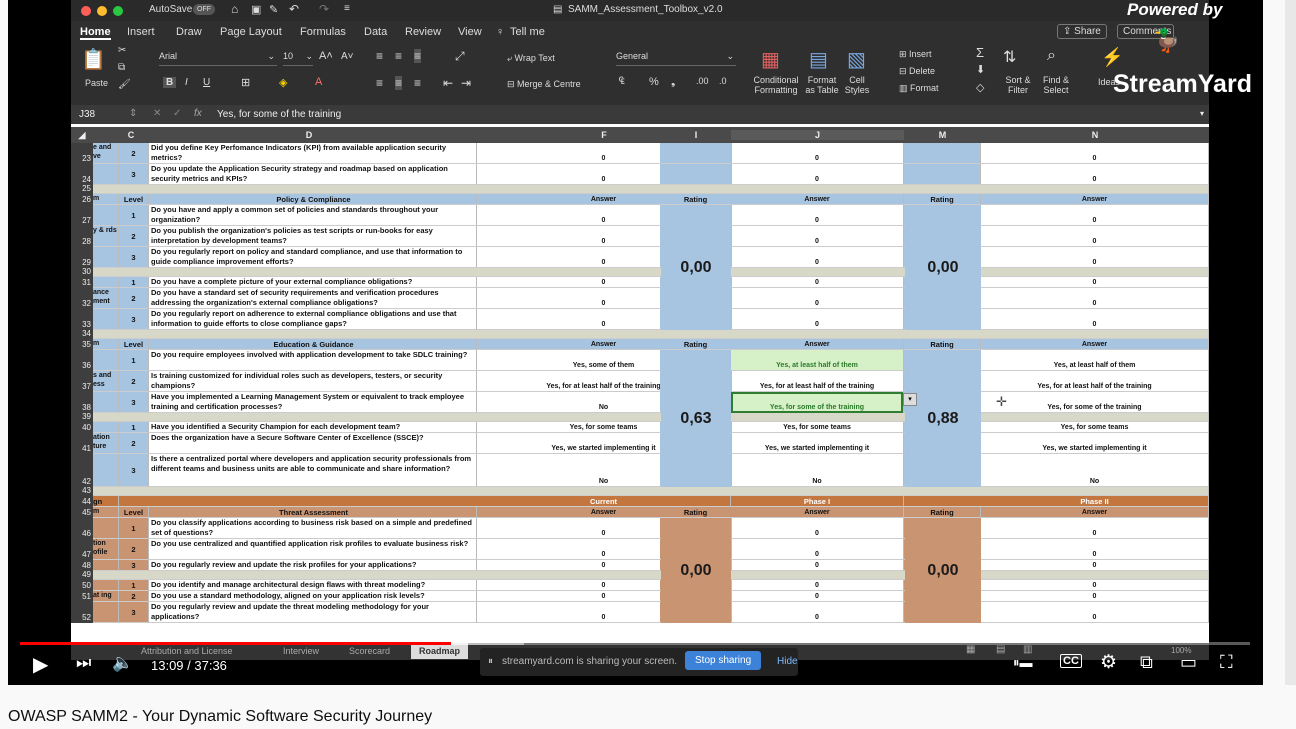 The height and width of the screenshot is (729, 1296). I want to click on save-icon: ▣, so click(256, 9).